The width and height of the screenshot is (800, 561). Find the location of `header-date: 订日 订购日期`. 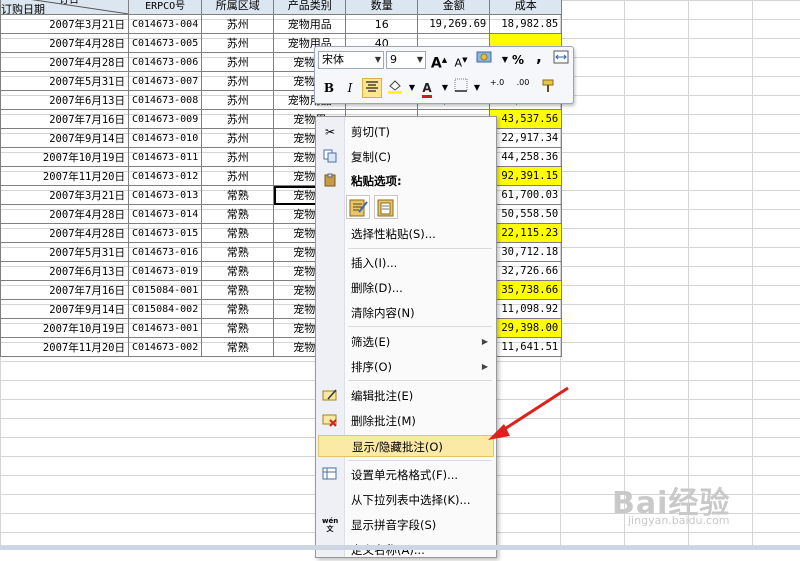

header-date: 订日 订购日期 is located at coordinates (64, 7).